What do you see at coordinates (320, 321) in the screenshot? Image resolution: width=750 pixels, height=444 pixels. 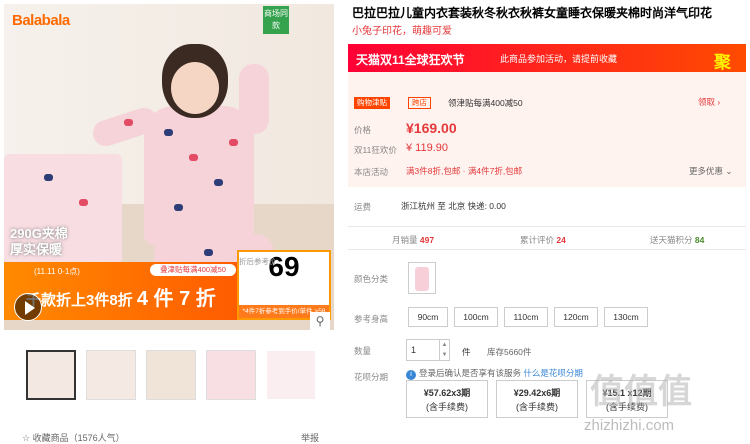 I see `magnifier-icon: ⚲` at bounding box center [320, 321].